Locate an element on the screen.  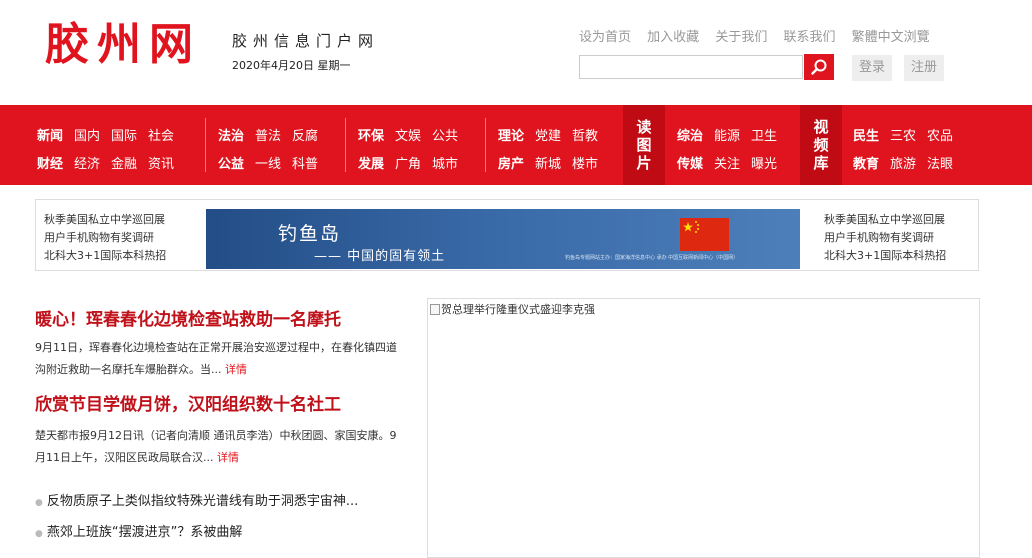
nav-item: 普法 is located at coordinates (268, 136).